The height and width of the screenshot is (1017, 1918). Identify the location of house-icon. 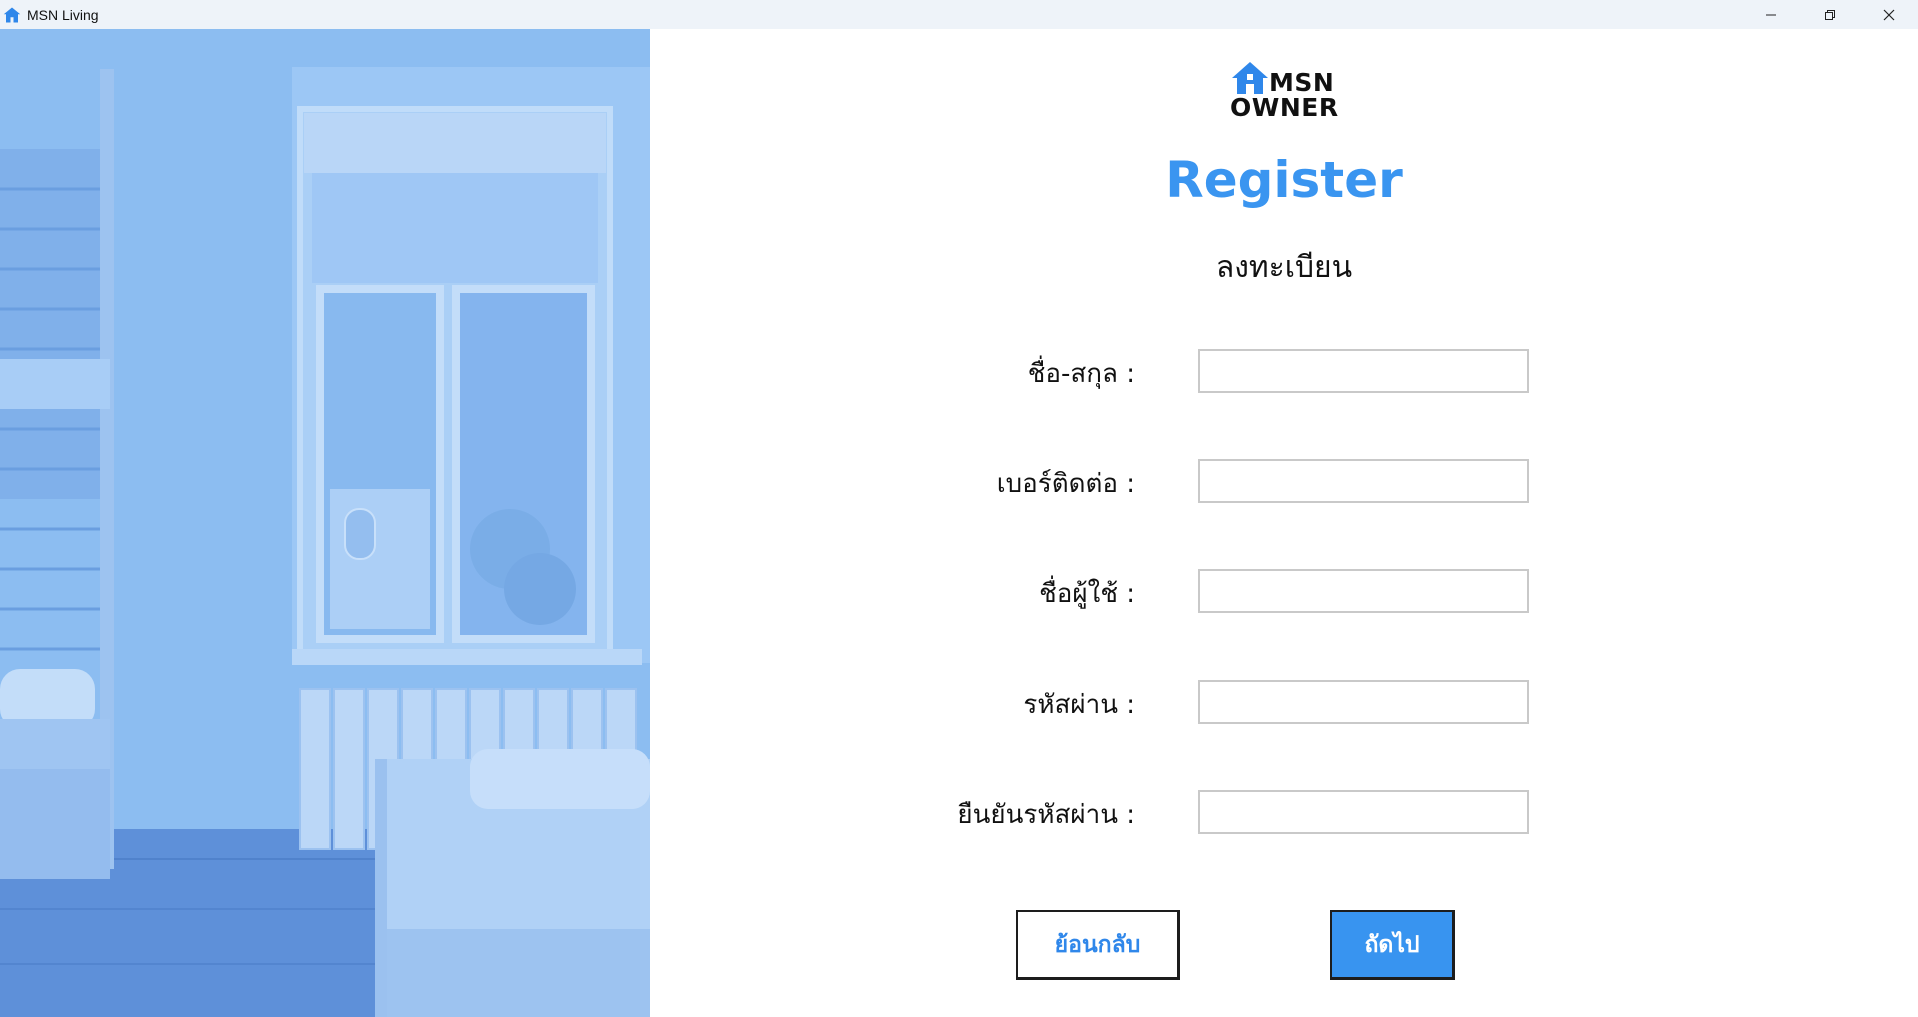
(12, 14).